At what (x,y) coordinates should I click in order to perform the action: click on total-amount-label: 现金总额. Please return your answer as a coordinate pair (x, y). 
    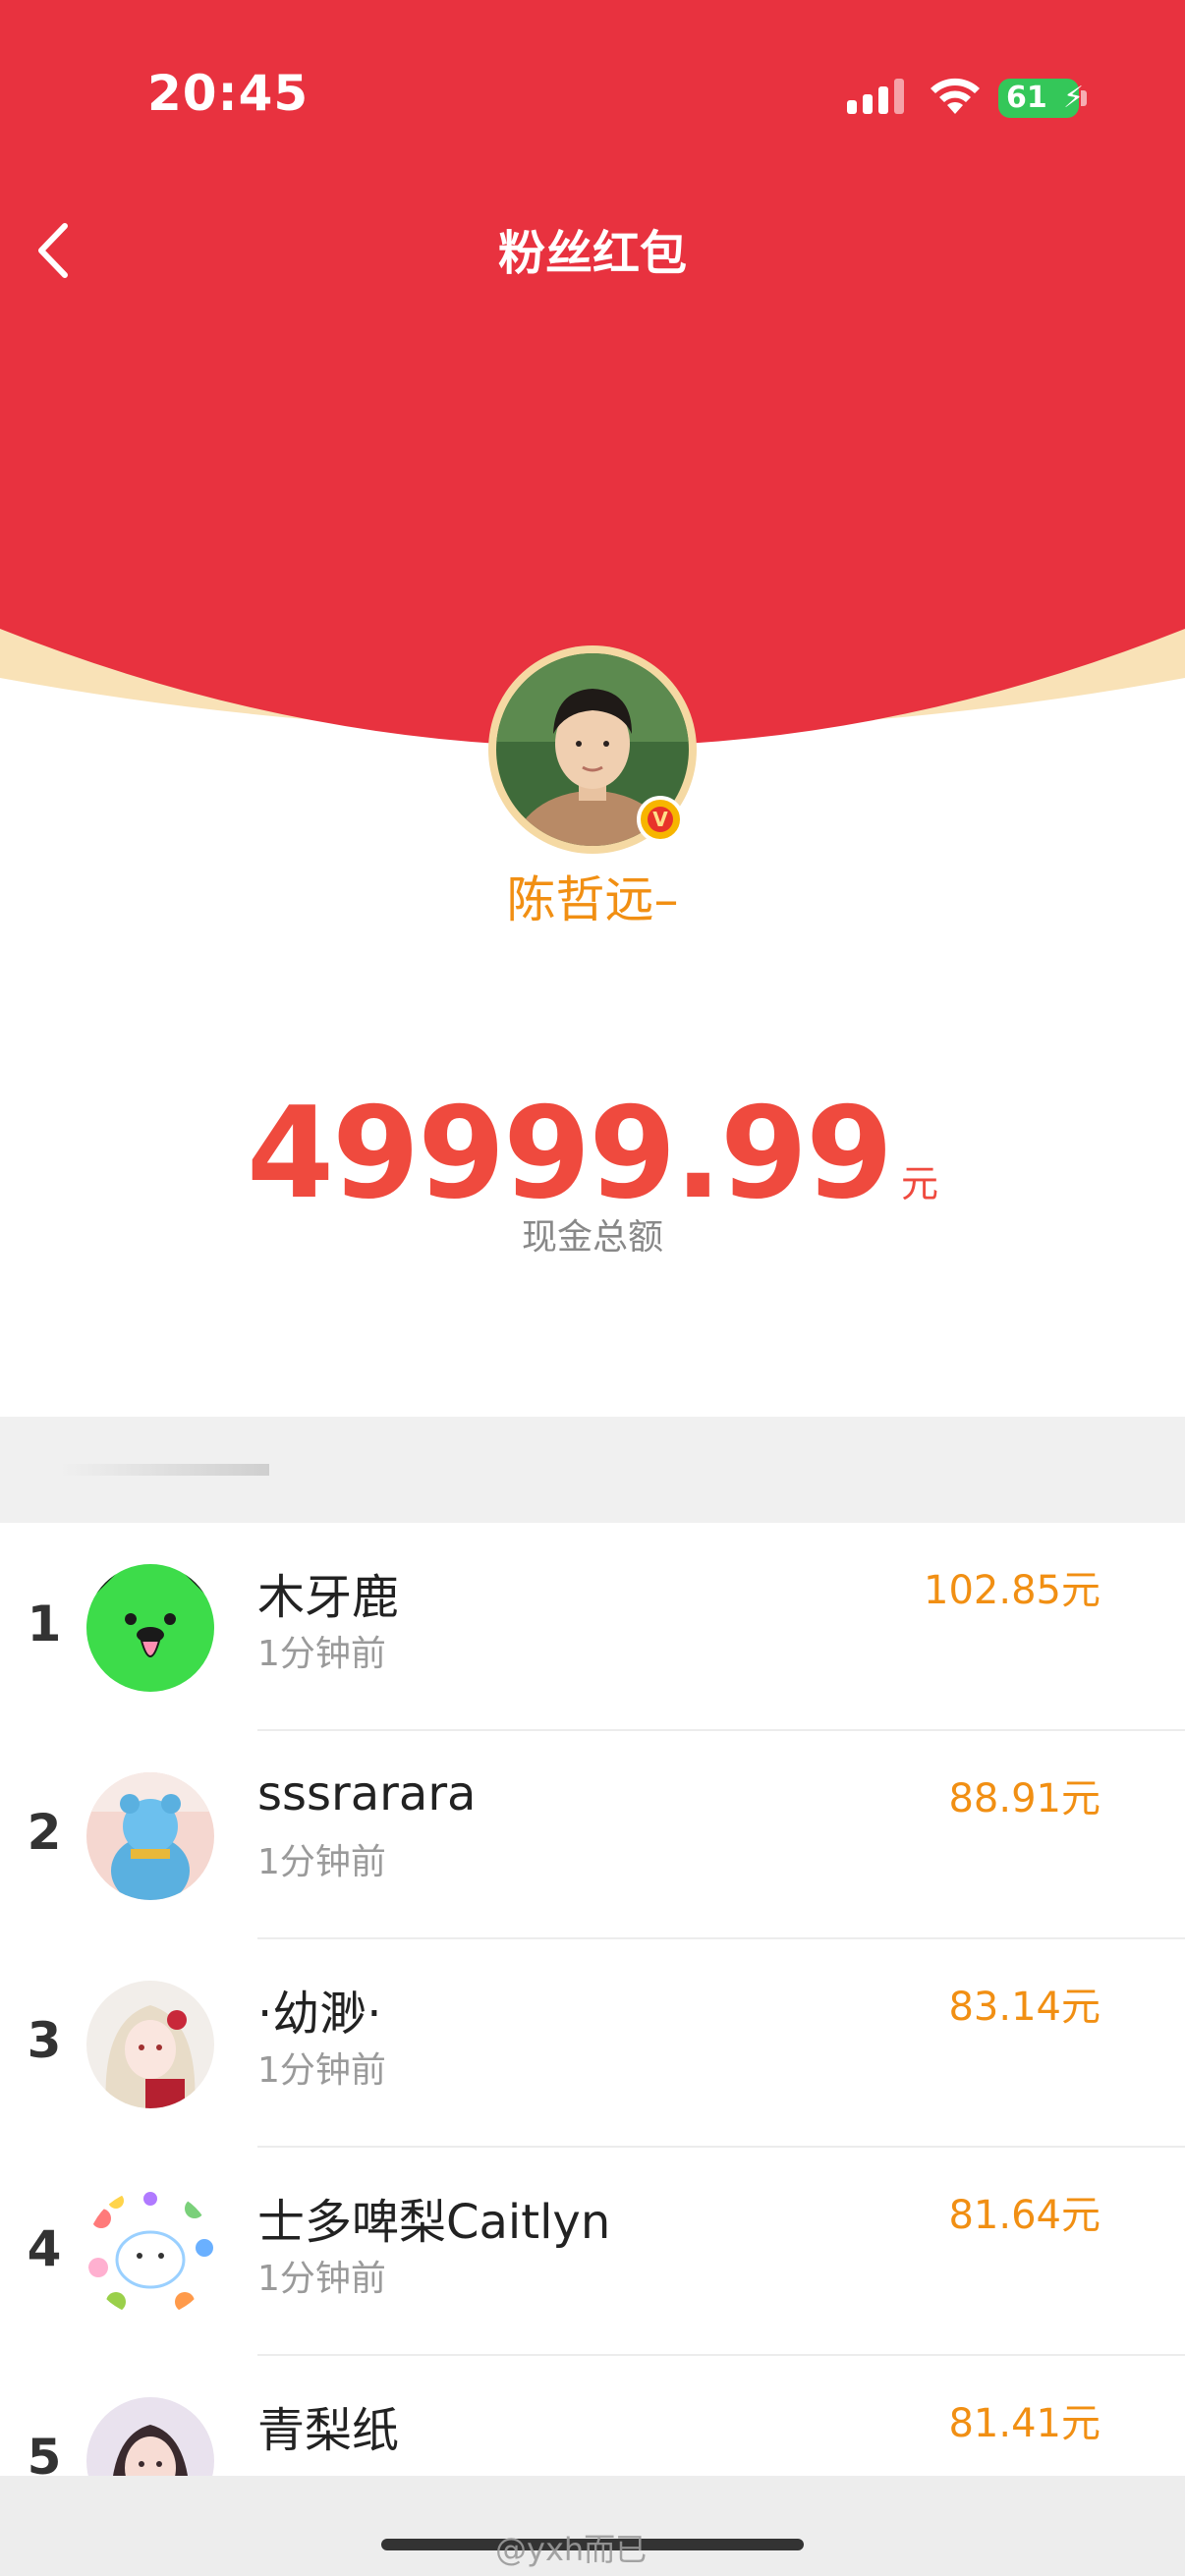
    Looking at the image, I should click on (592, 1237).